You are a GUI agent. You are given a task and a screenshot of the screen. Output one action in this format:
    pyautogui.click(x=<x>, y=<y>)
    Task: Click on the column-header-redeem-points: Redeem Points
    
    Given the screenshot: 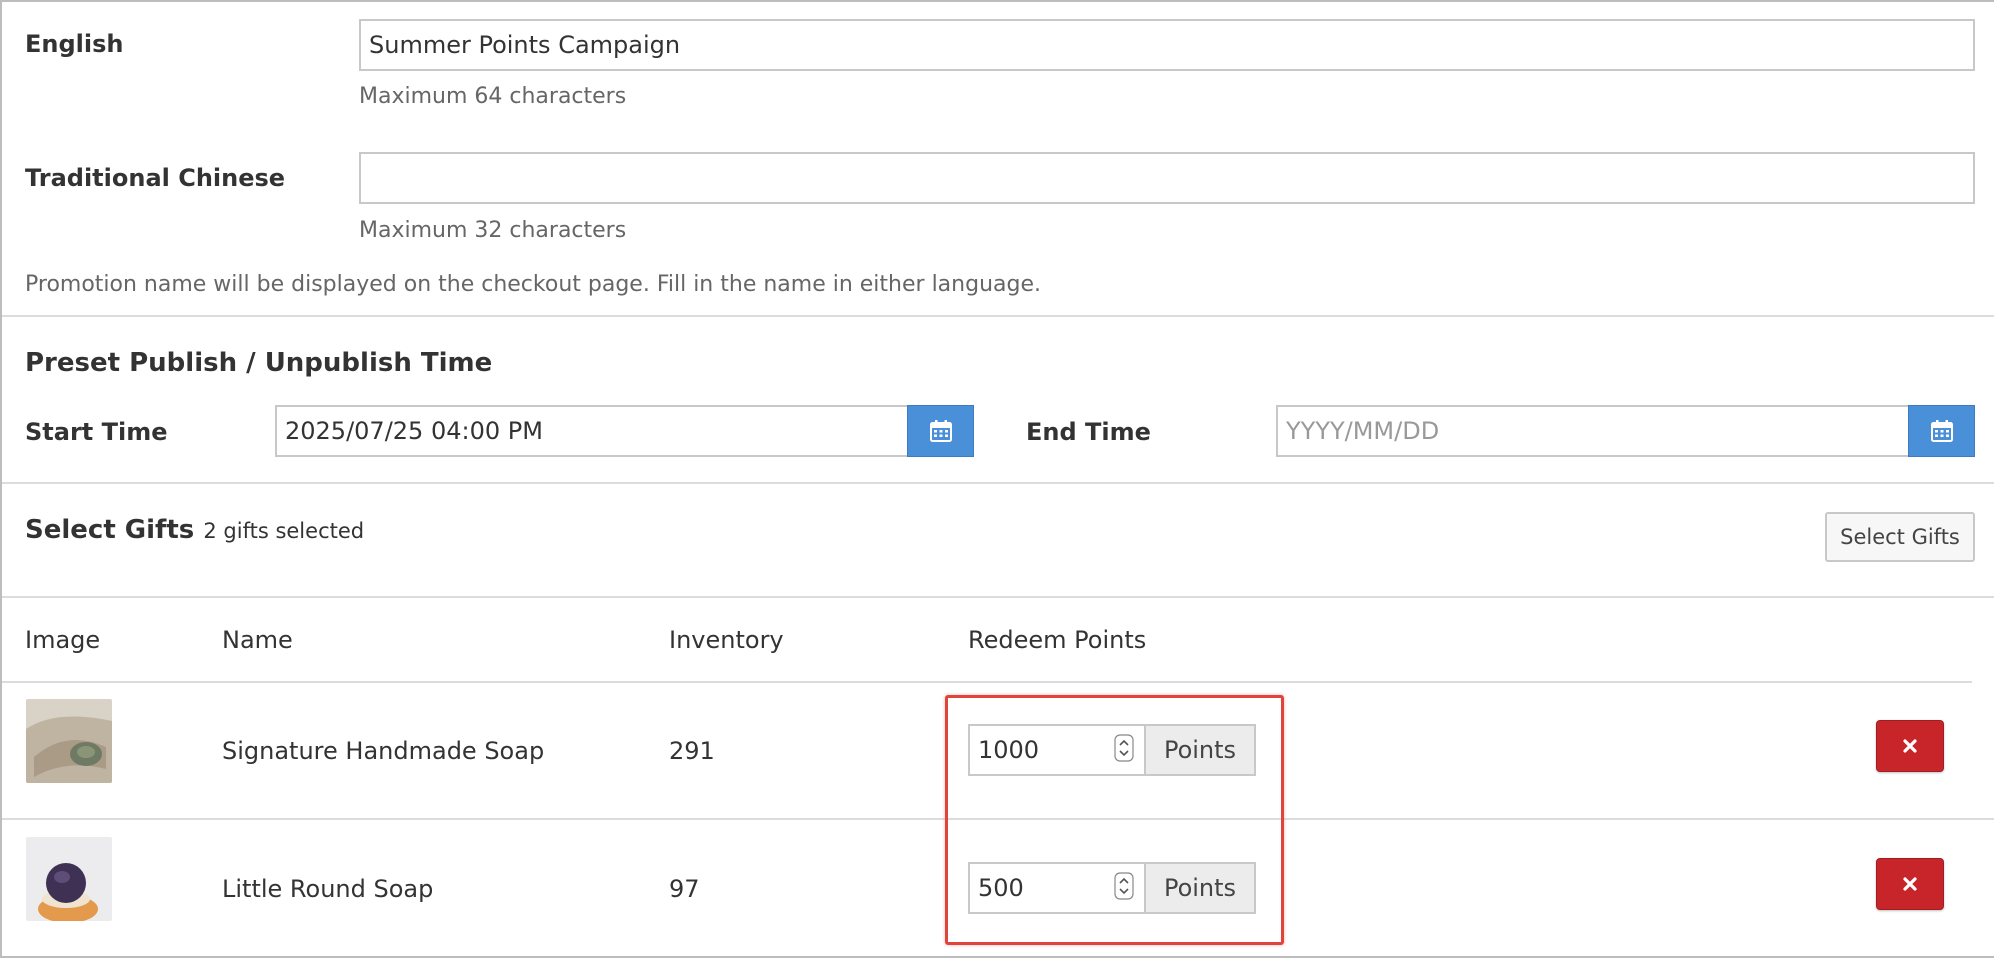 What is the action you would take?
    pyautogui.click(x=1057, y=640)
    